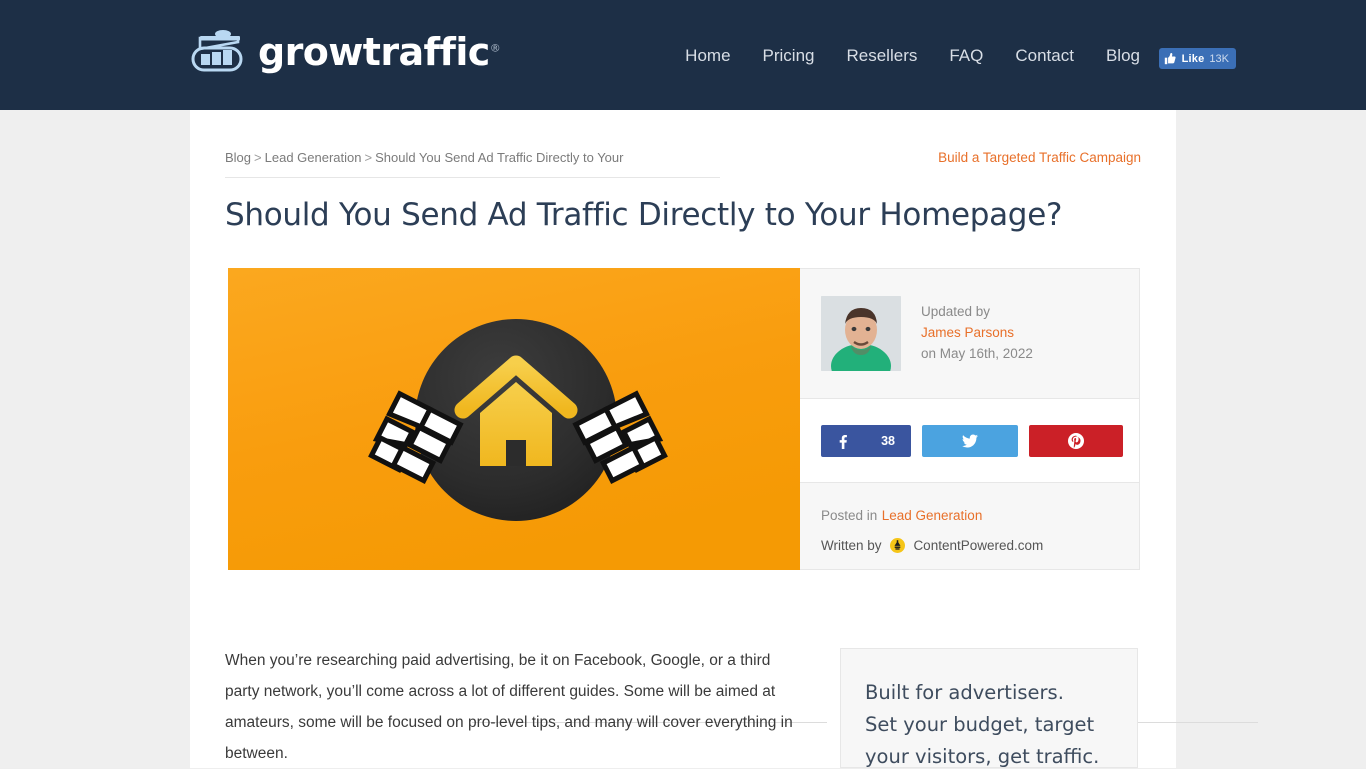 This screenshot has width=1366, height=769. What do you see at coordinates (379, 52) in the screenshot?
I see `brand-wordmark: growtraffic®` at bounding box center [379, 52].